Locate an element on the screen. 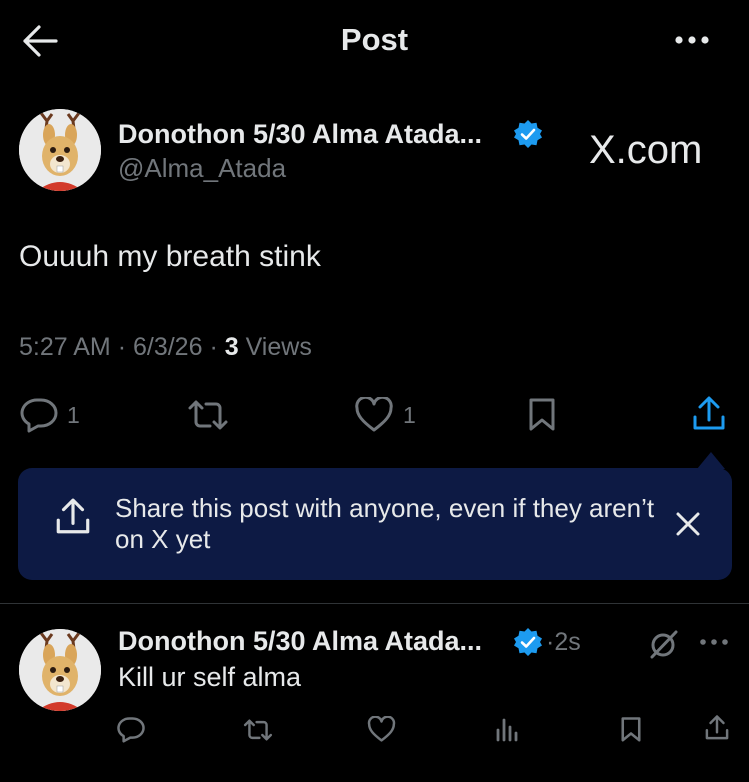 Image resolution: width=749 pixels, height=782 pixels. avatar is located at coordinates (60, 150).